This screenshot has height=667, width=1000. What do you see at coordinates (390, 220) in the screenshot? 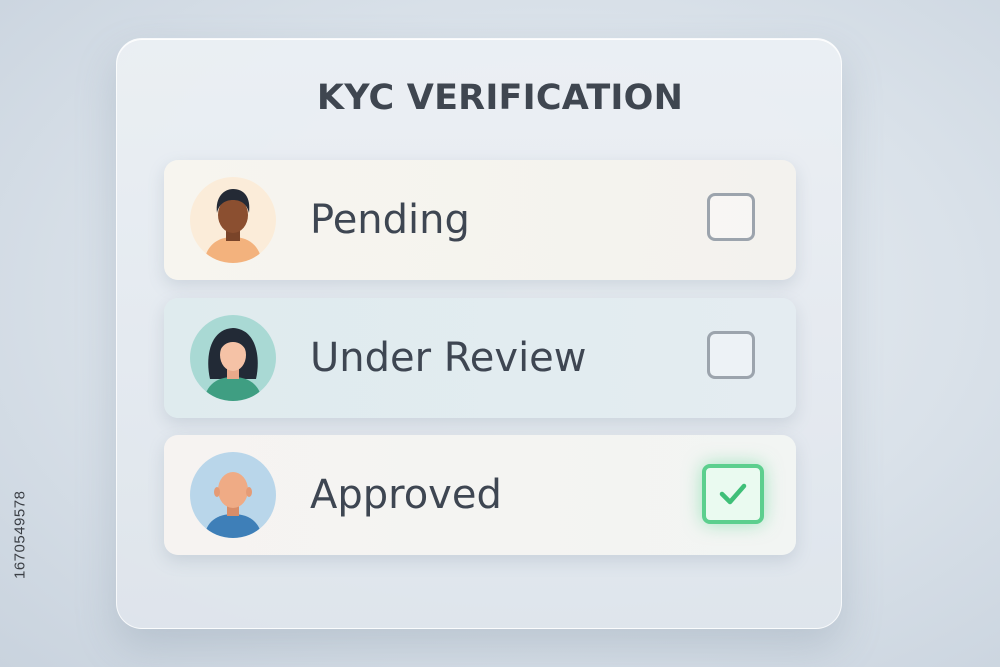
I see `status-label-pending: Pending` at bounding box center [390, 220].